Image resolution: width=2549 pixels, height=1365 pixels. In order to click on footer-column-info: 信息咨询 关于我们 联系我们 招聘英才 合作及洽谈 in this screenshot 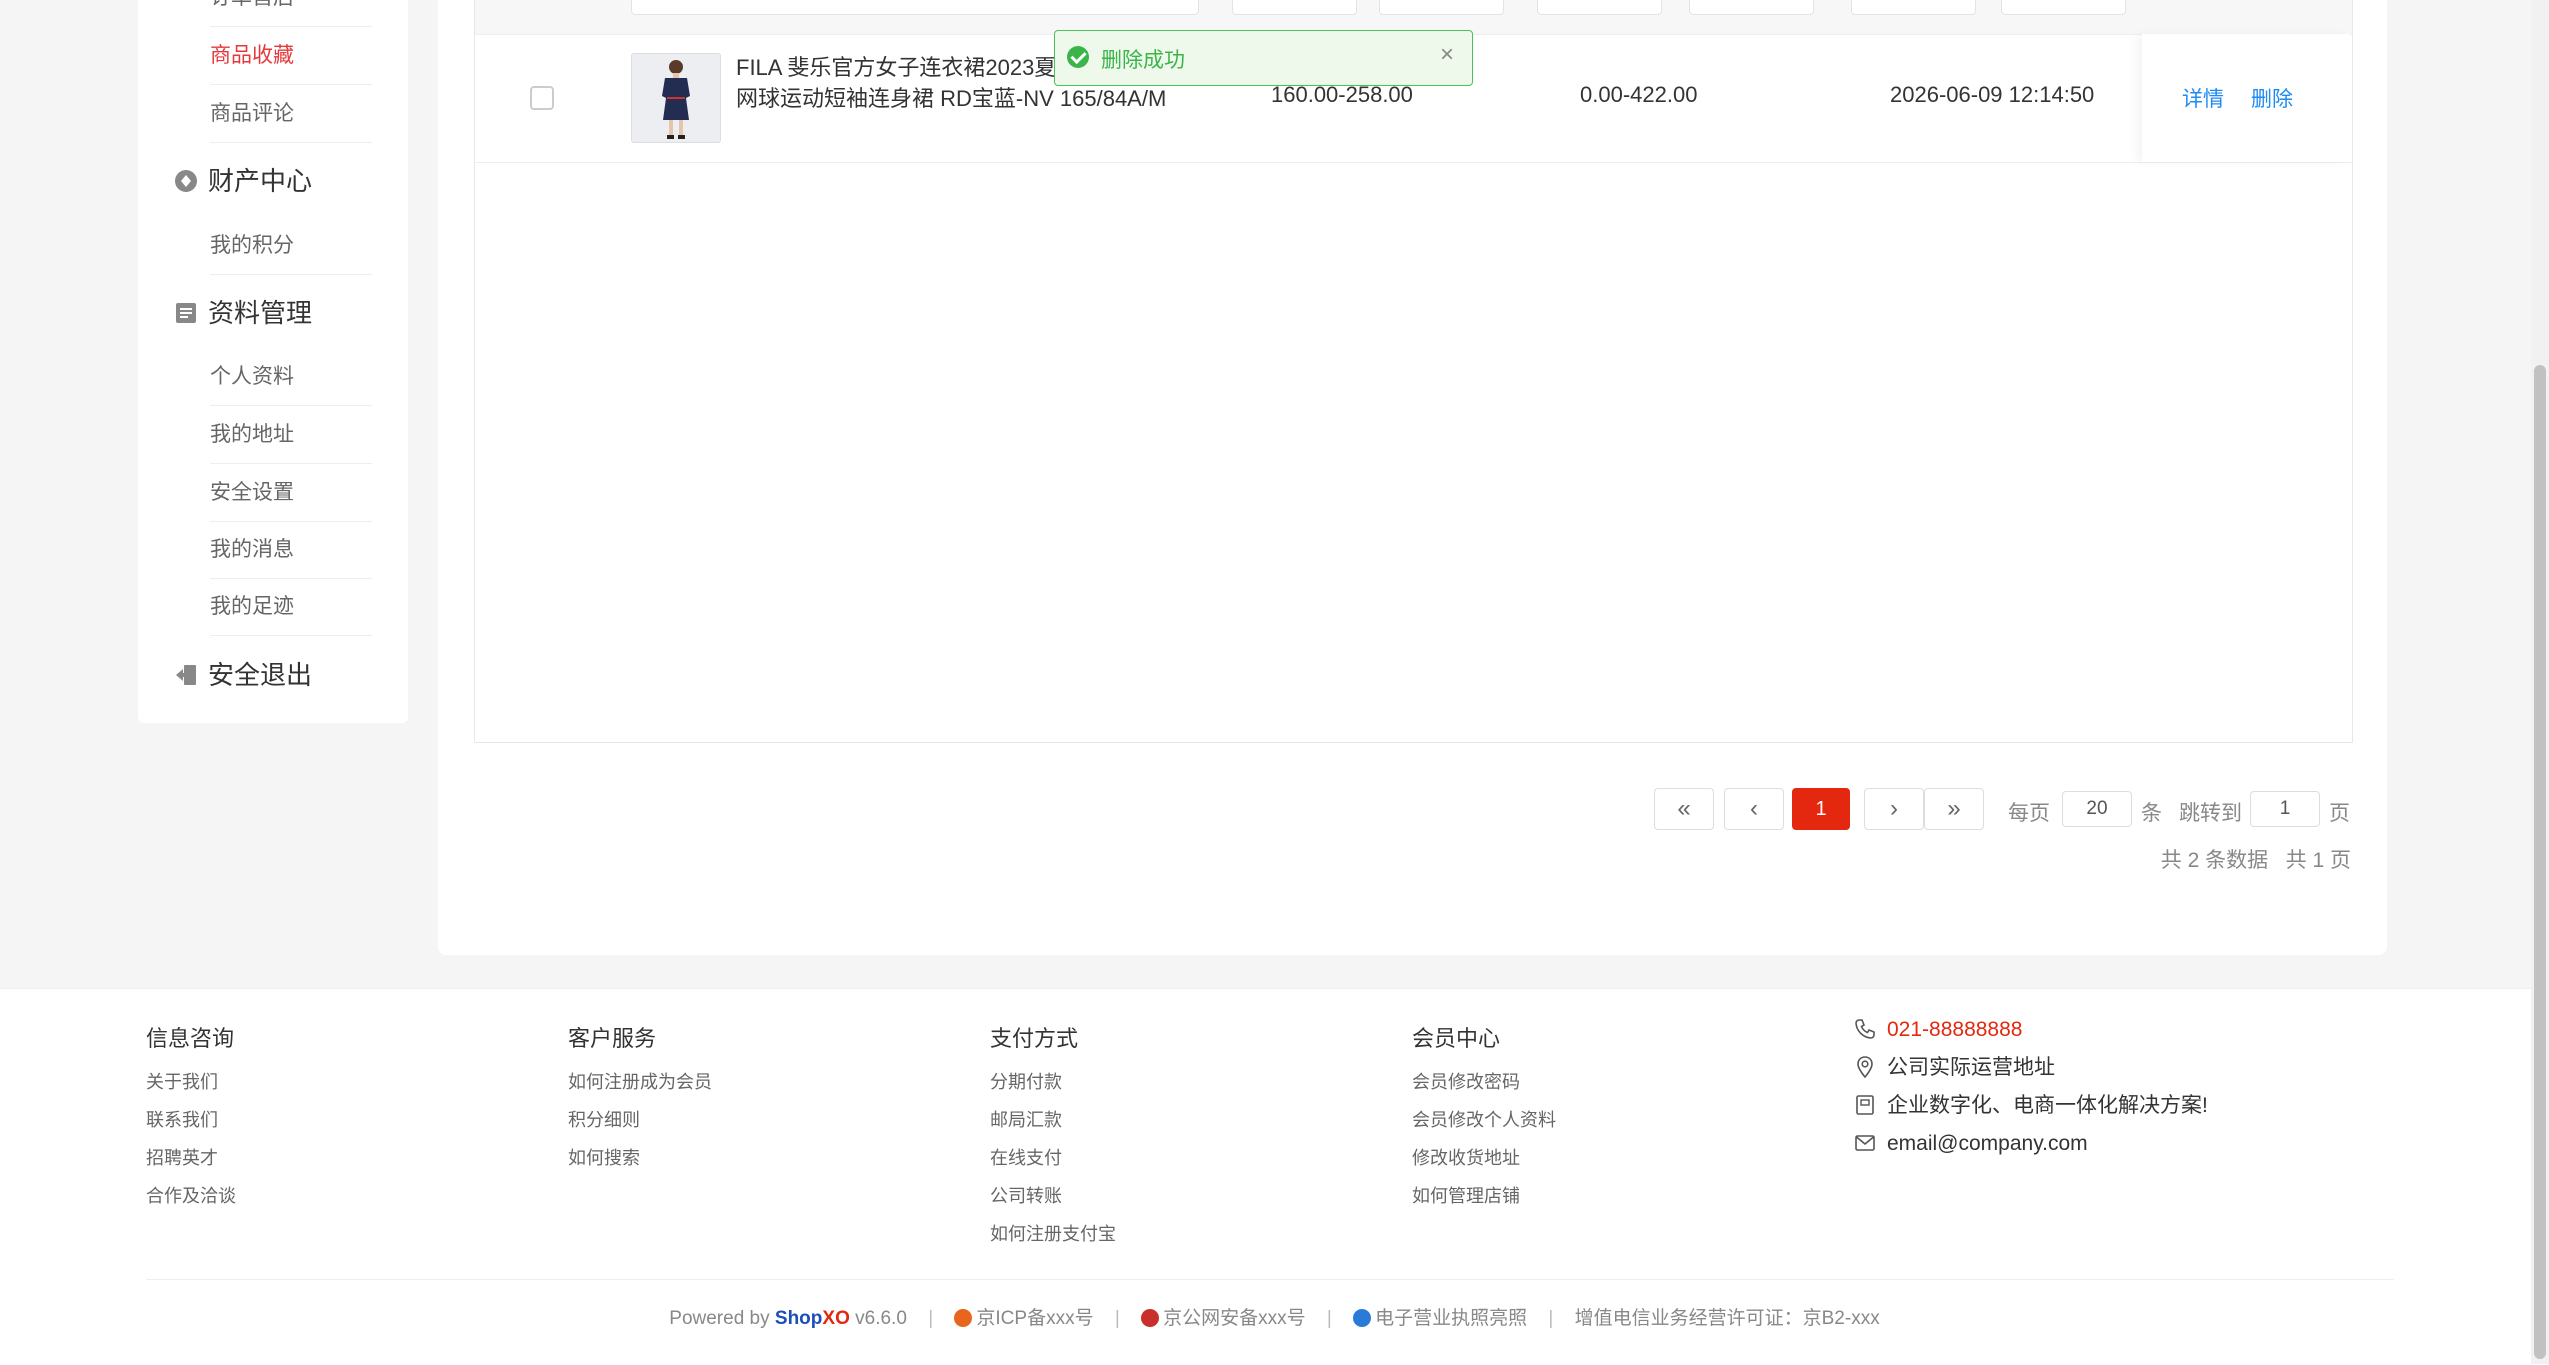, I will do `click(191, 1118)`.